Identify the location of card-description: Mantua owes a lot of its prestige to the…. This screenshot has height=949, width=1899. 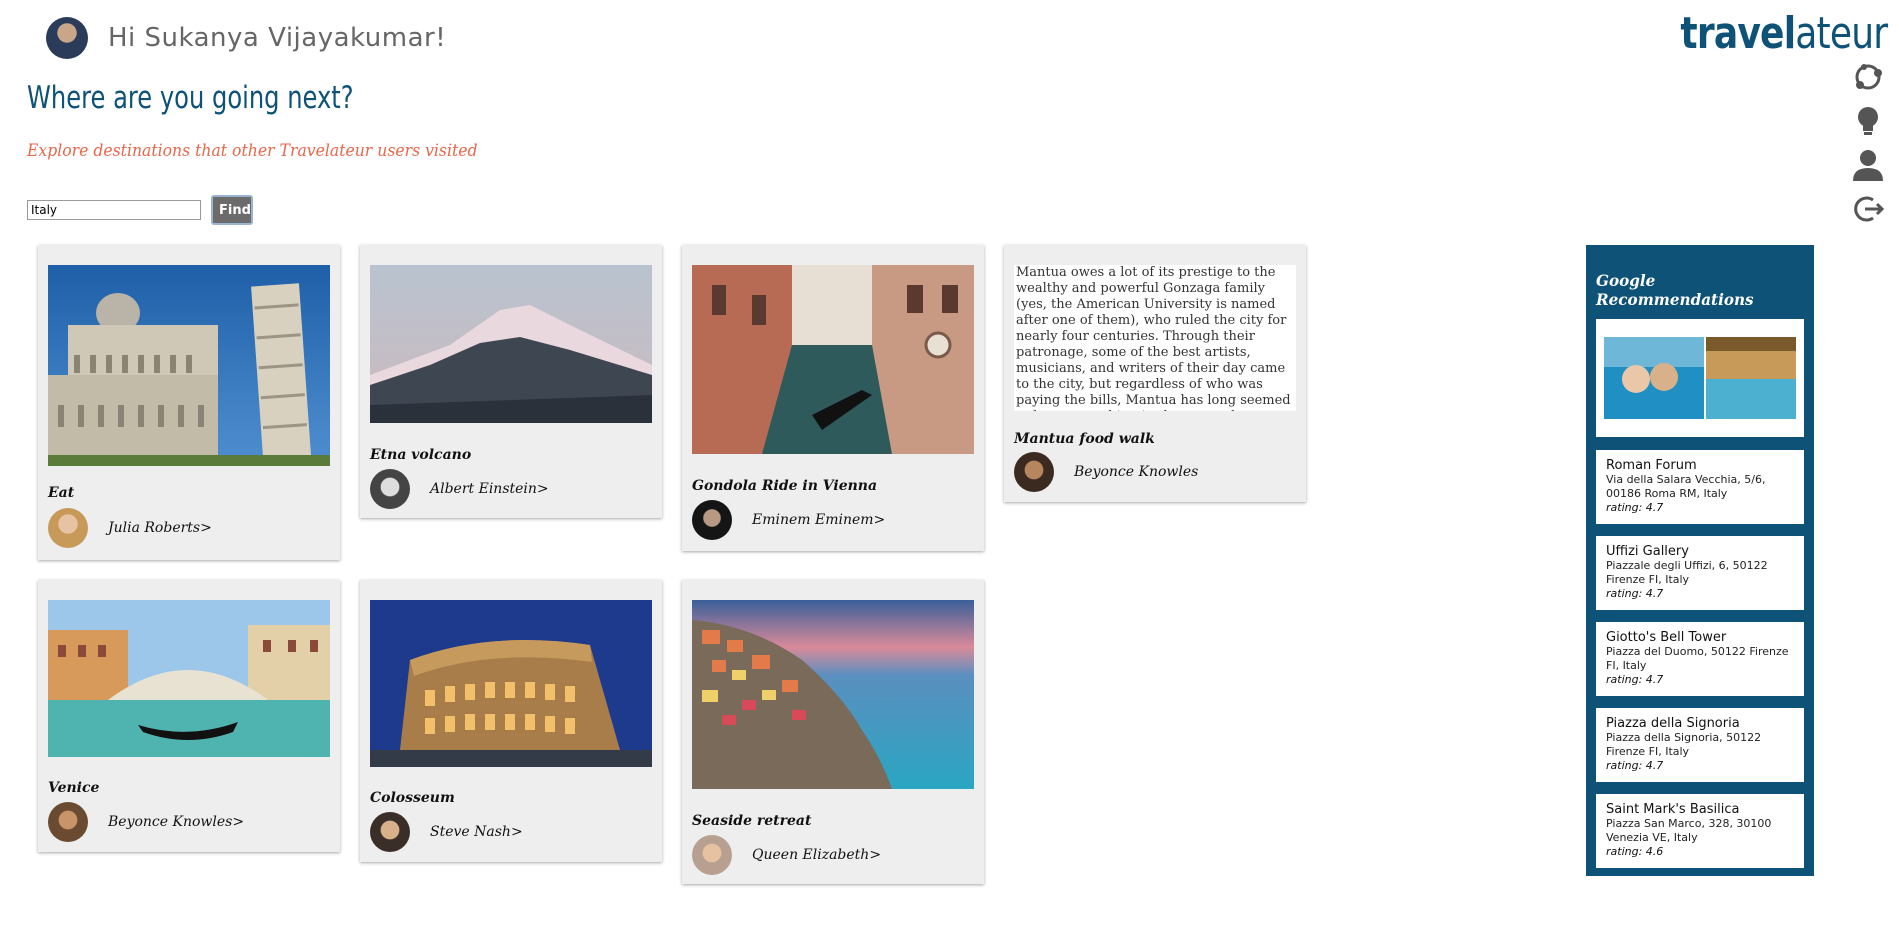
(1155, 338).